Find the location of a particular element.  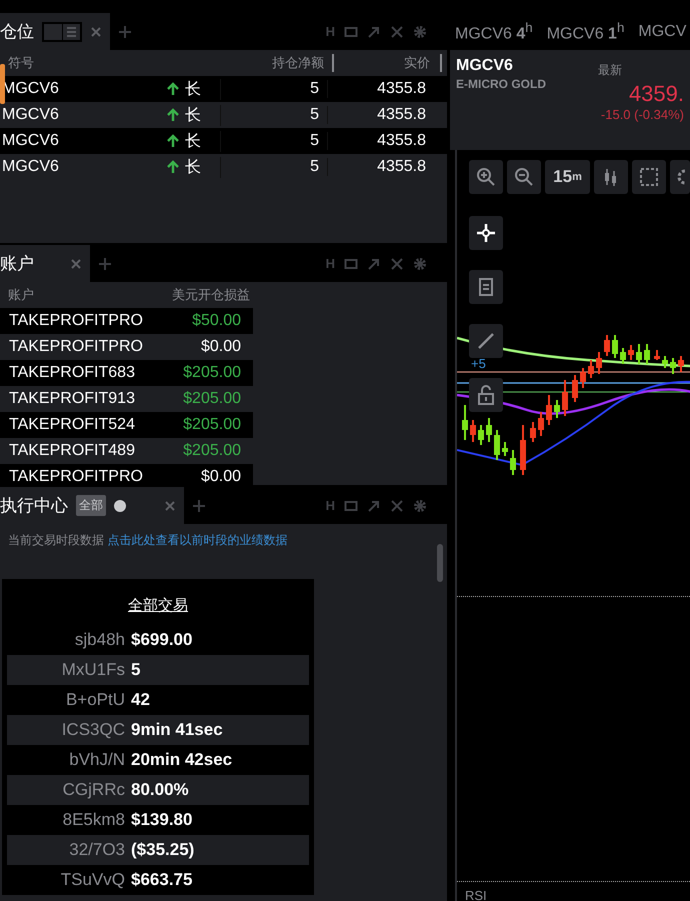

stat-value: $699.00 is located at coordinates (161, 640).